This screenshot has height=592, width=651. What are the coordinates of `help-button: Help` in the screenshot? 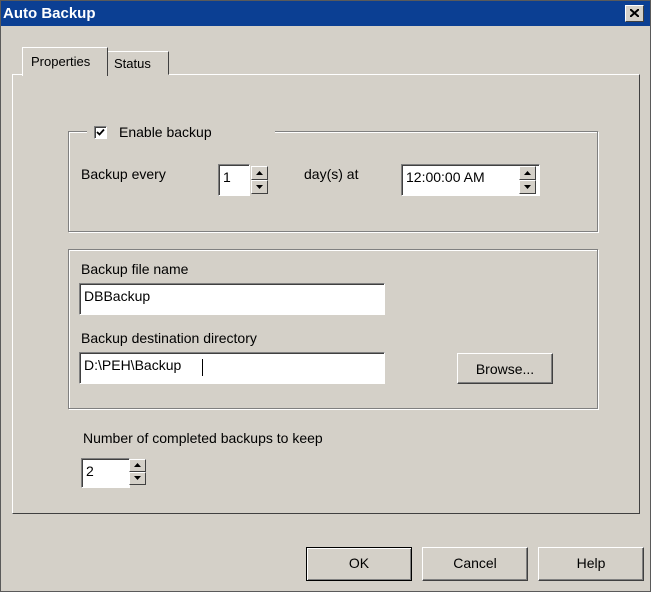 It's located at (591, 564).